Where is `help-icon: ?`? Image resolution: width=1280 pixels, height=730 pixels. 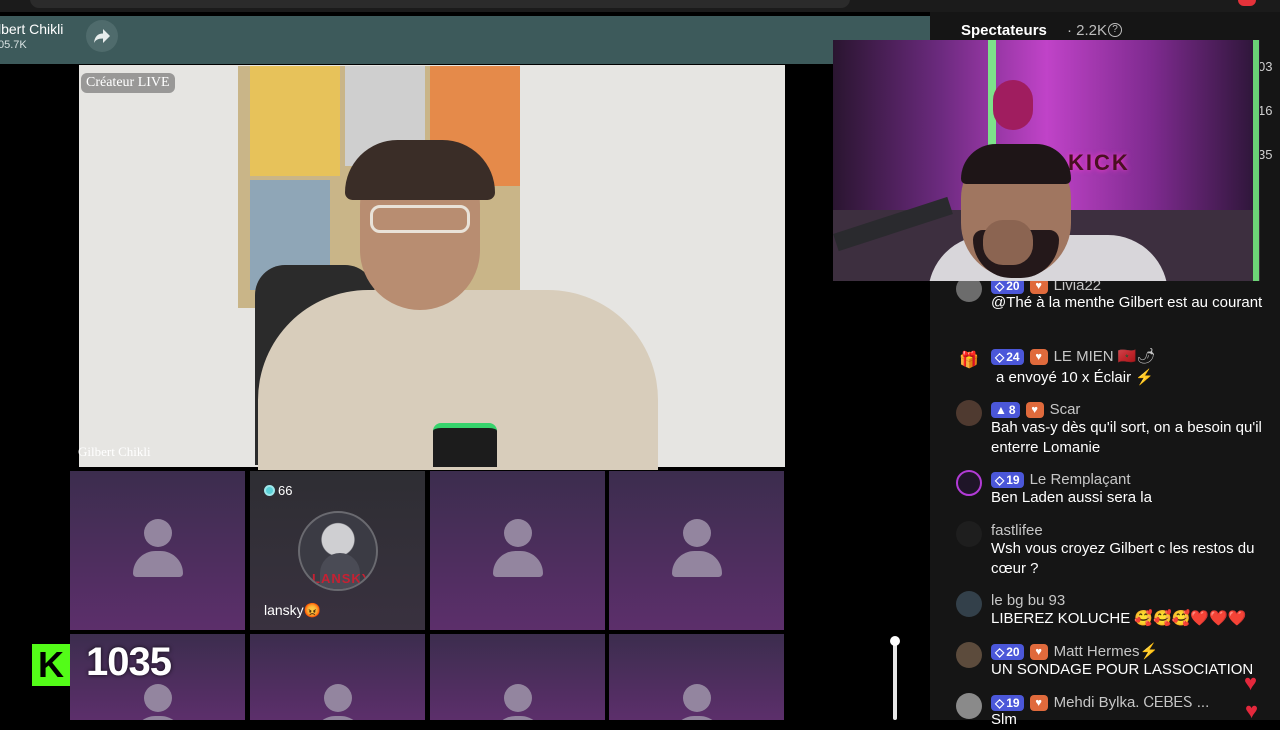
help-icon: ? is located at coordinates (1115, 30).